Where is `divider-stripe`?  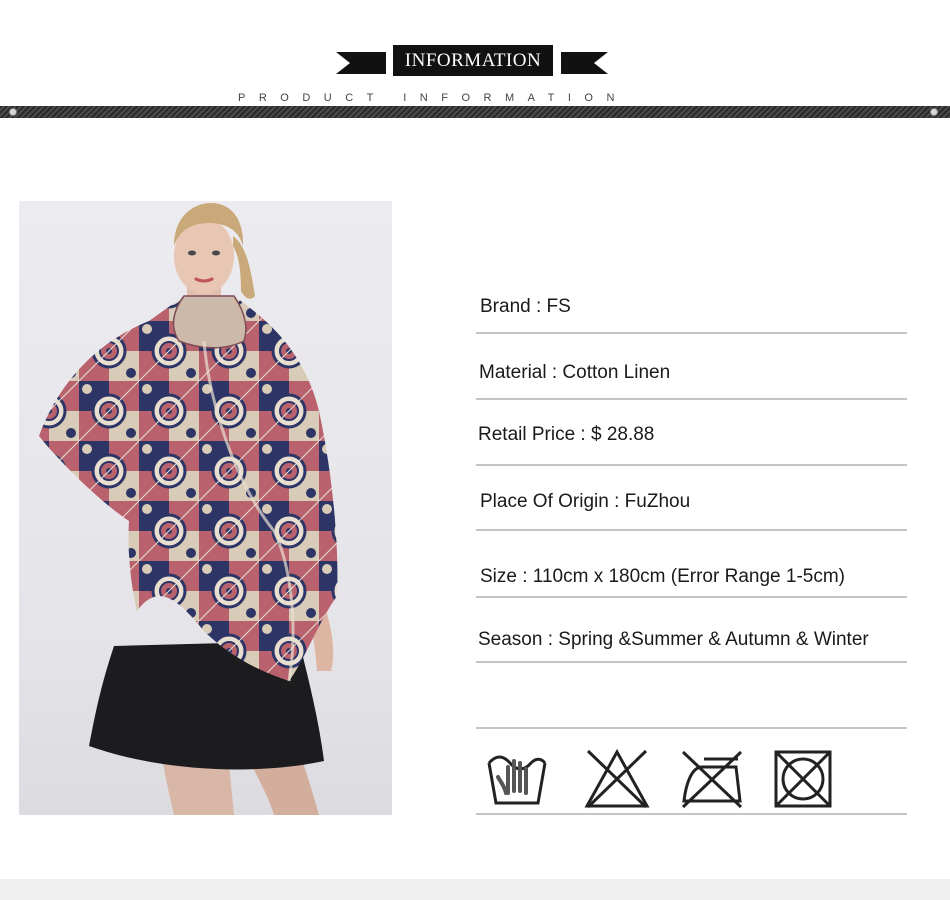
divider-stripe is located at coordinates (475, 112).